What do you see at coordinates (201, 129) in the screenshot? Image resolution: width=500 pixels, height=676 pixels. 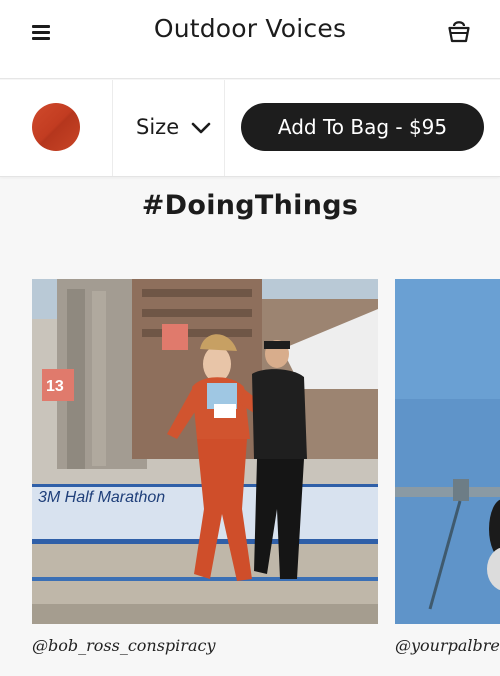 I see `chevron-down-icon` at bounding box center [201, 129].